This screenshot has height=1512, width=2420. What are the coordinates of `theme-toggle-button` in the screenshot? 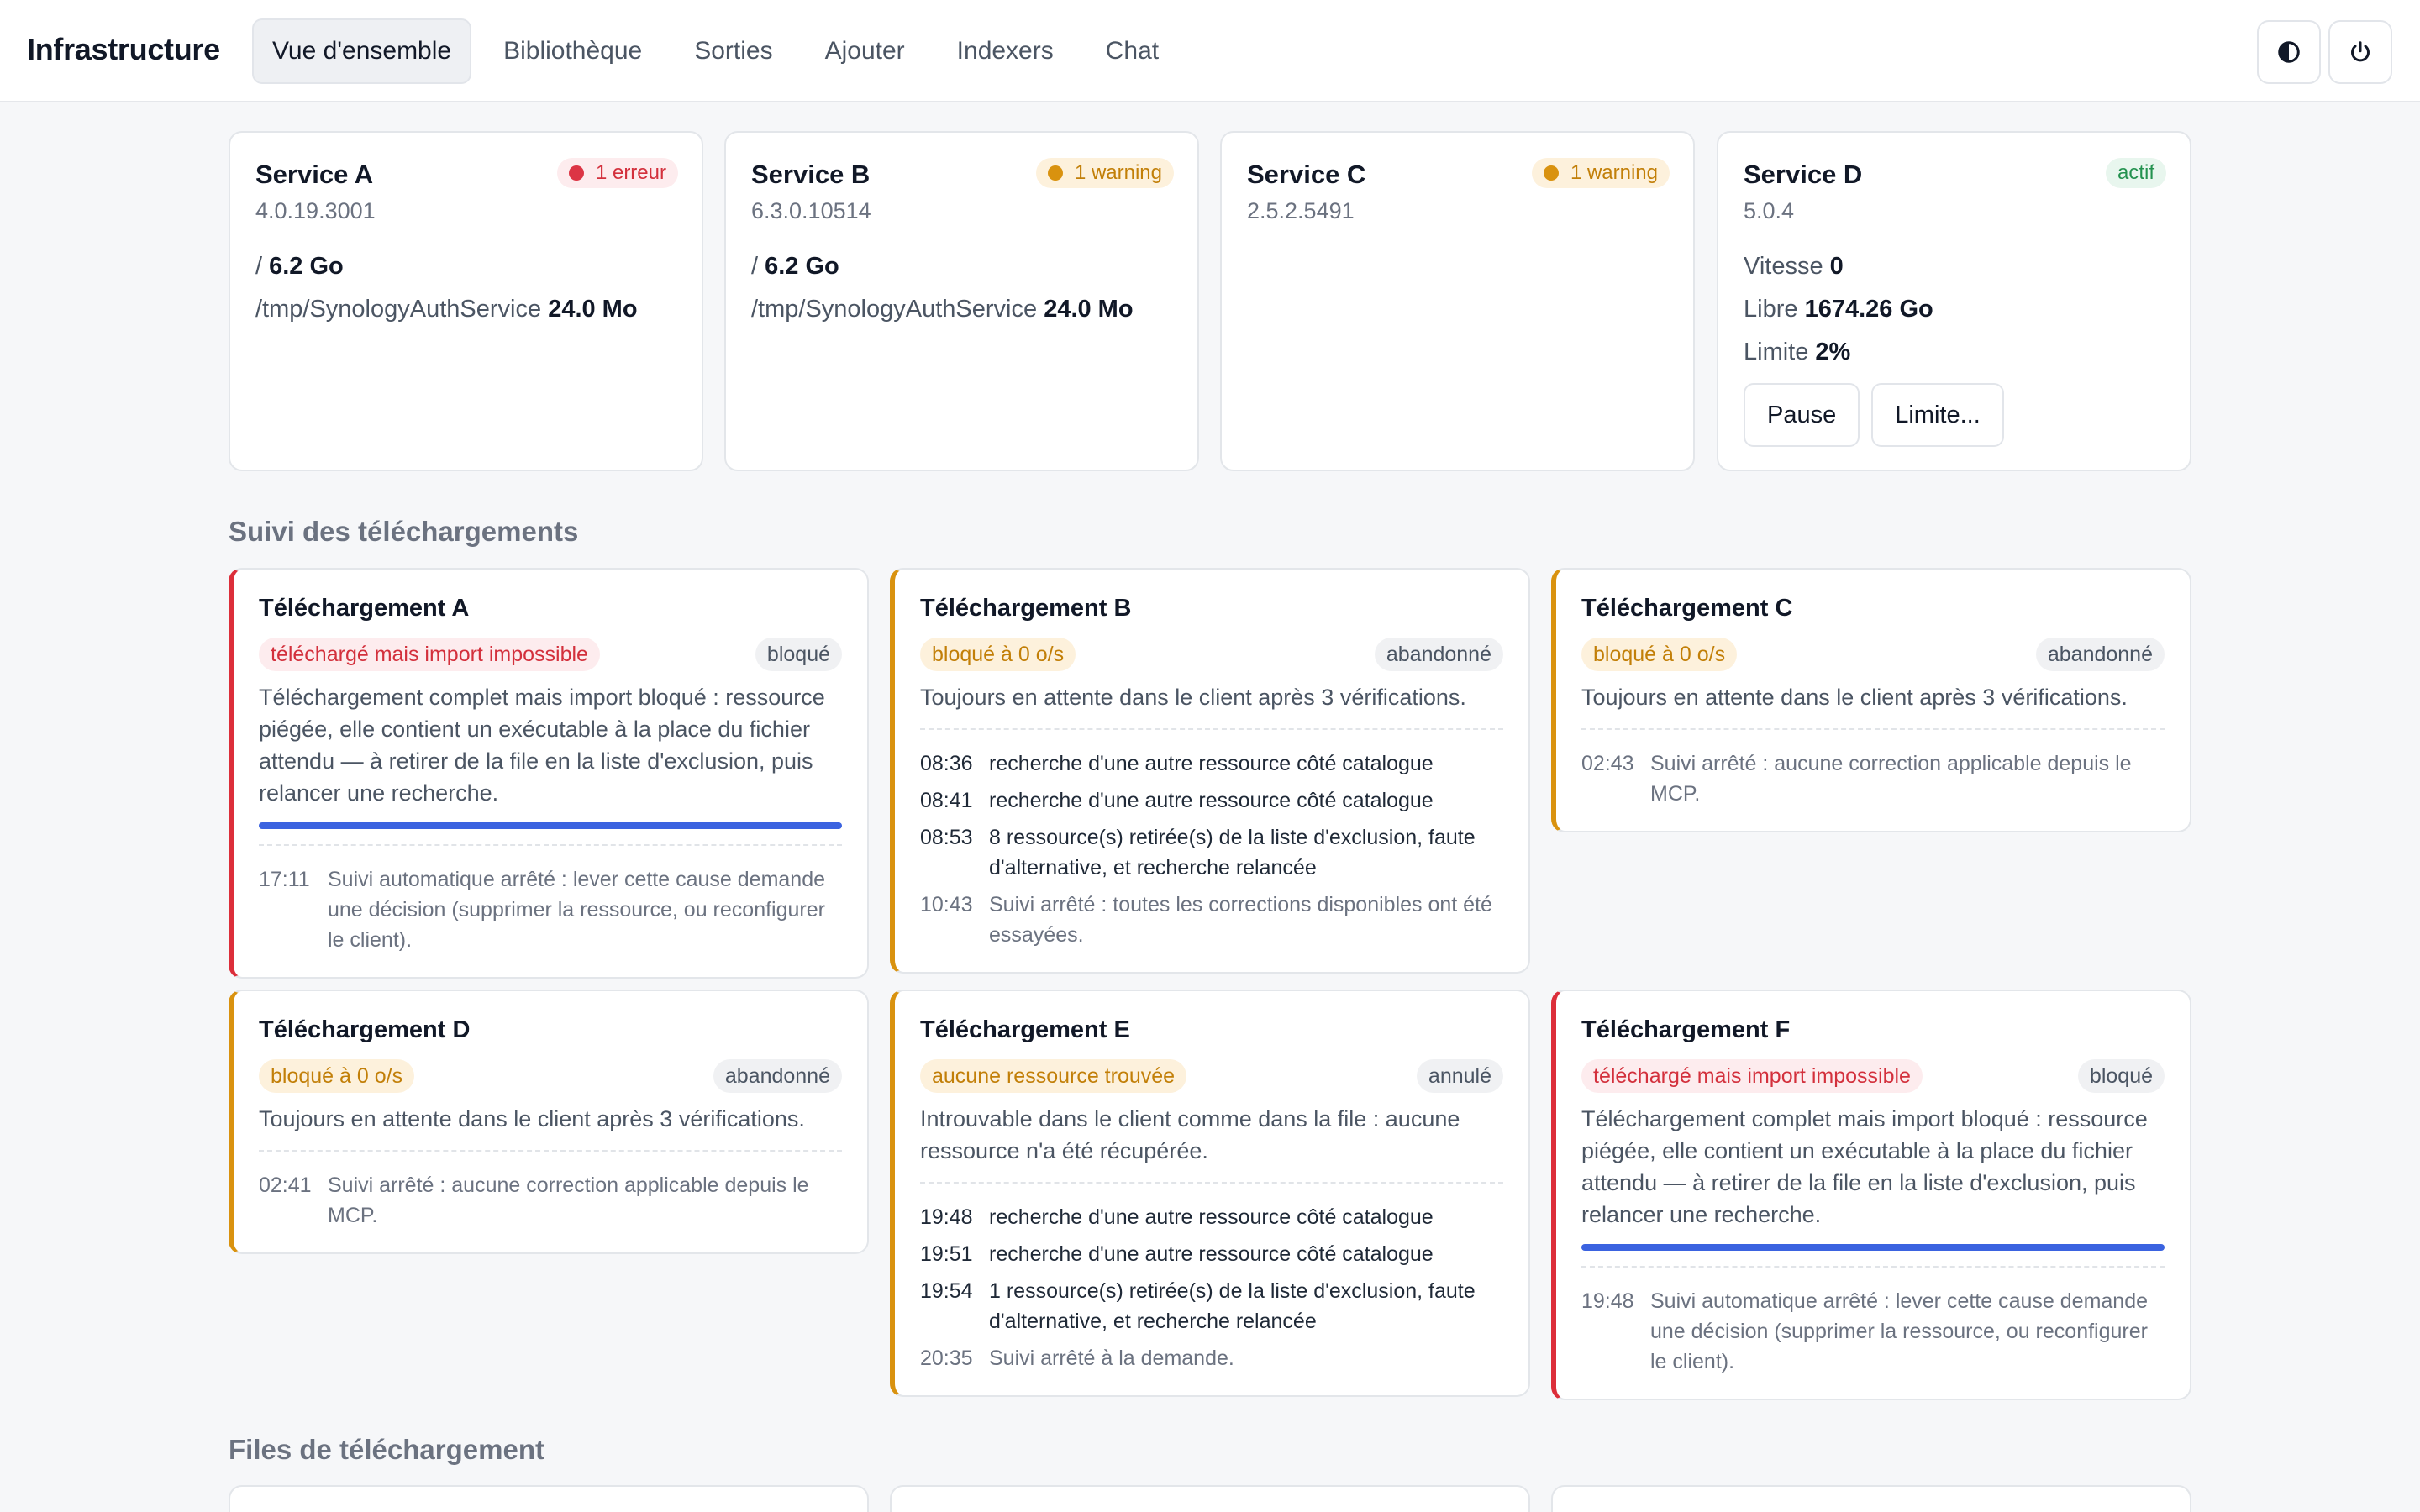 It's located at (2289, 52).